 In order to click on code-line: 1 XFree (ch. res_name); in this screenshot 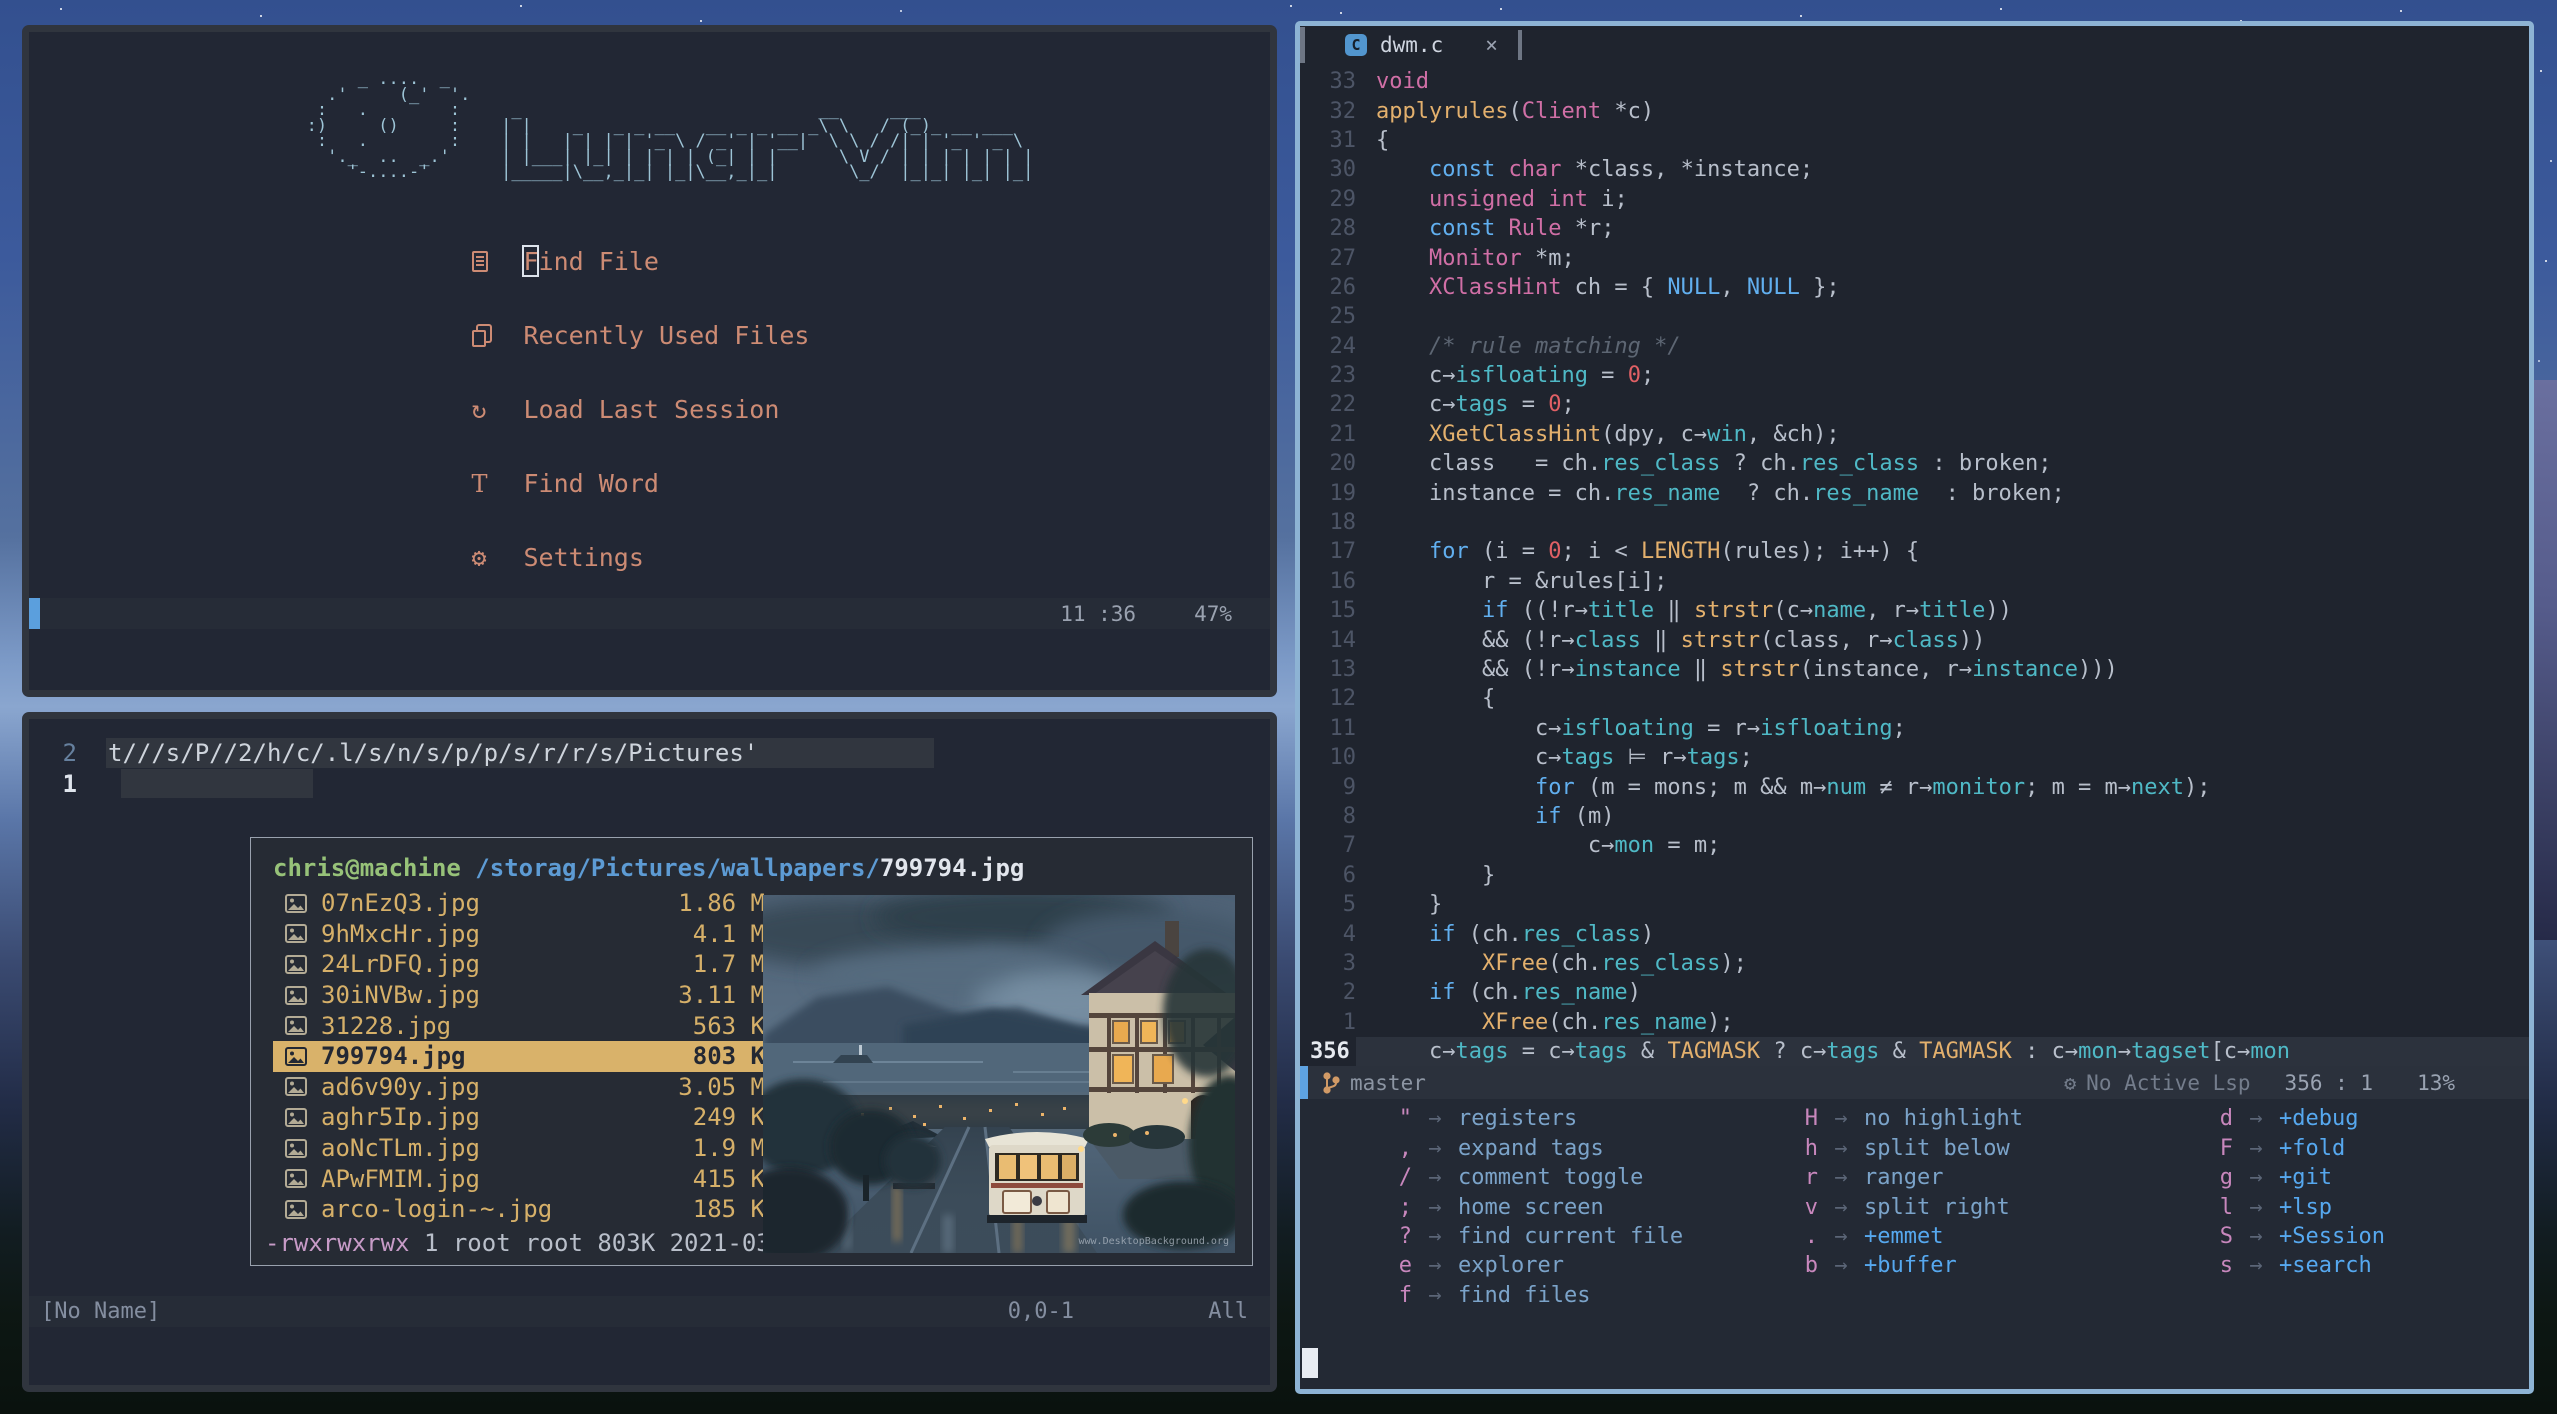, I will do `click(1914, 1022)`.